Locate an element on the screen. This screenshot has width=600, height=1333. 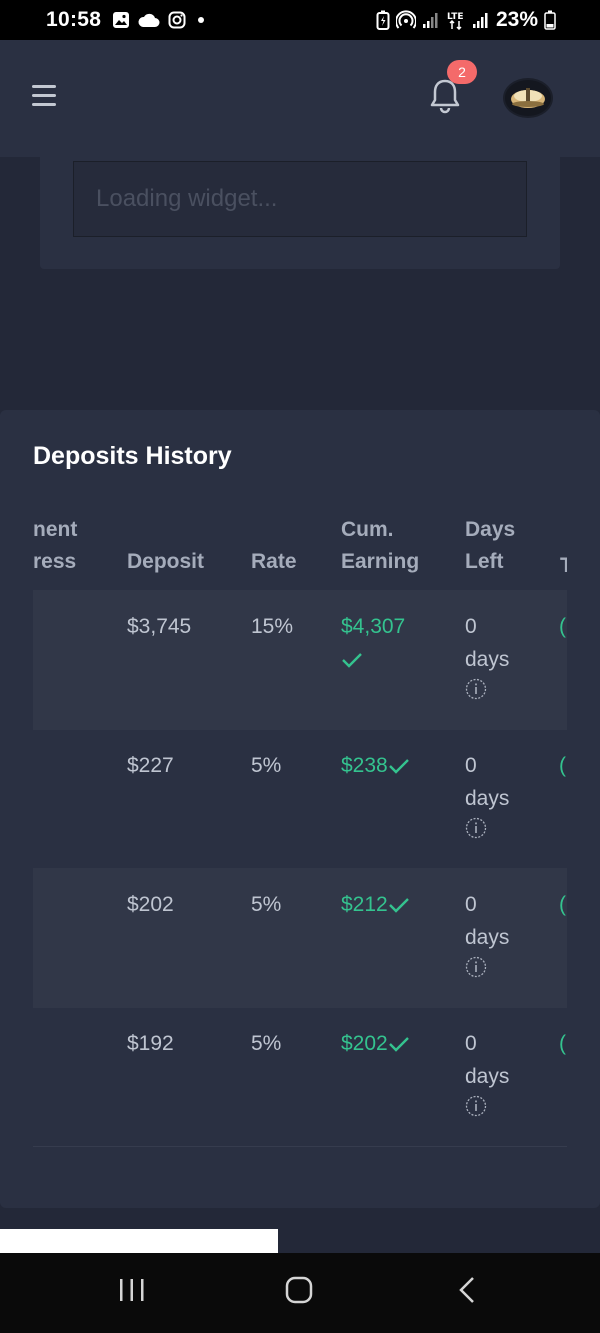
system-nav-bar is located at coordinates (300, 1293).